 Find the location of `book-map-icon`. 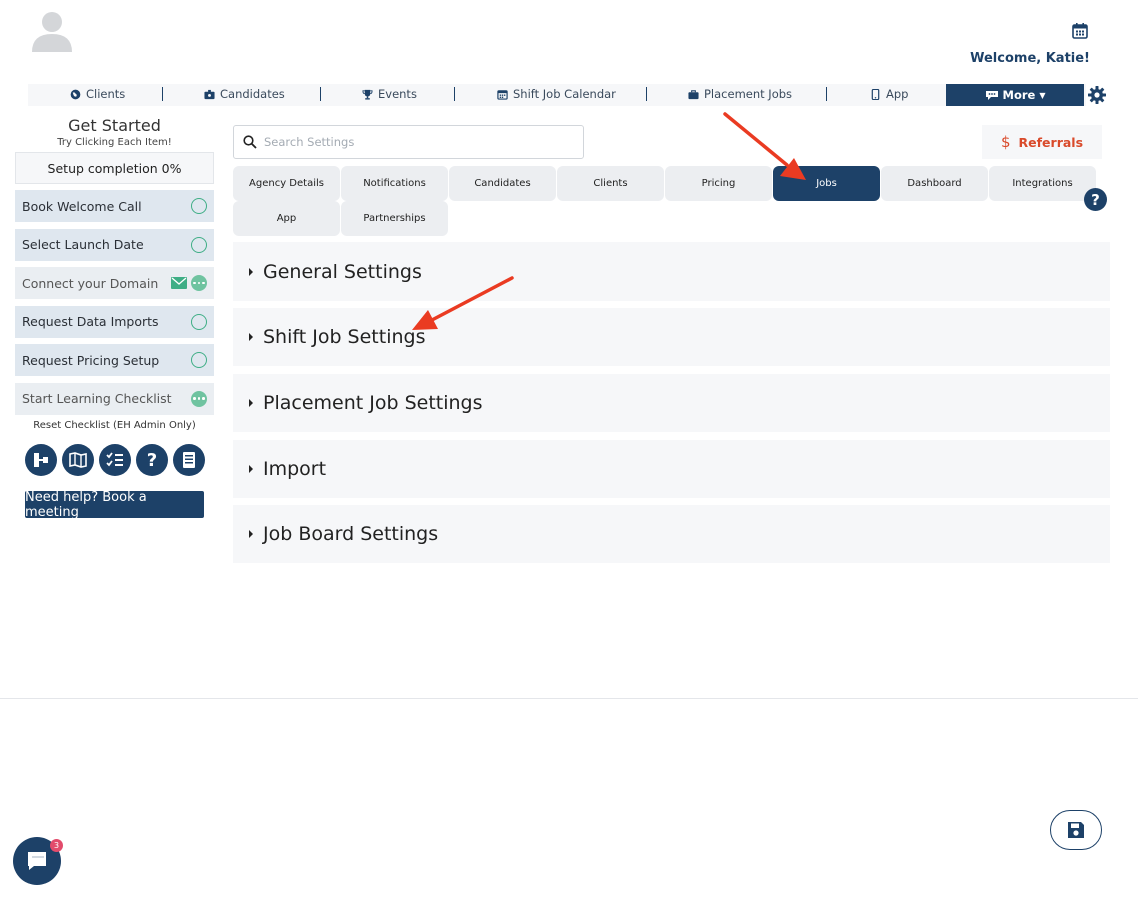

book-map-icon is located at coordinates (78, 460).